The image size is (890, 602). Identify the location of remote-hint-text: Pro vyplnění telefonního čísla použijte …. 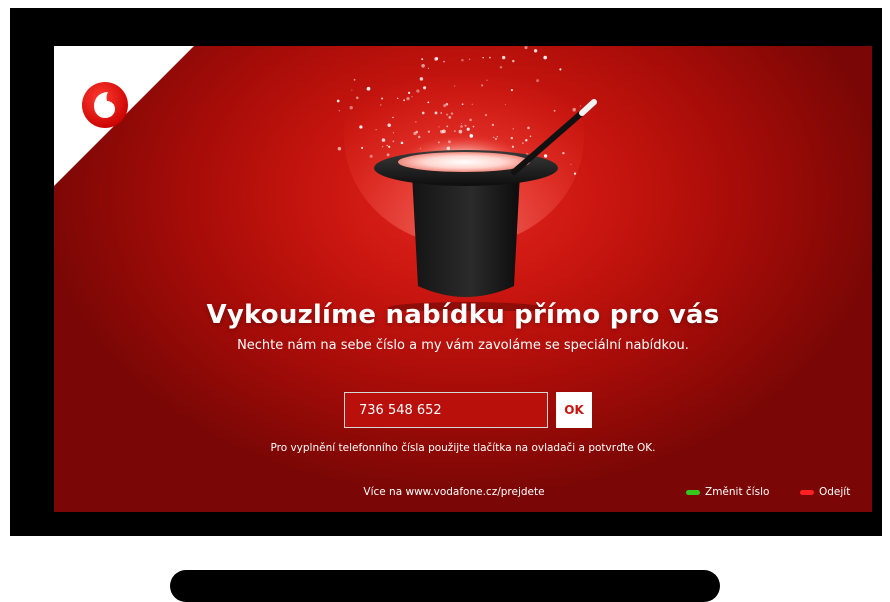
(463, 448).